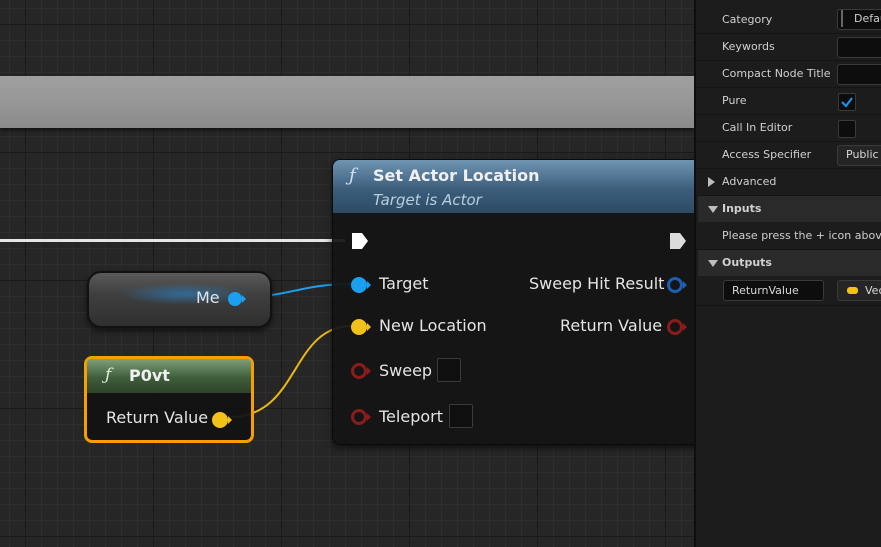  What do you see at coordinates (360, 241) in the screenshot?
I see `exec-input-pin-icon` at bounding box center [360, 241].